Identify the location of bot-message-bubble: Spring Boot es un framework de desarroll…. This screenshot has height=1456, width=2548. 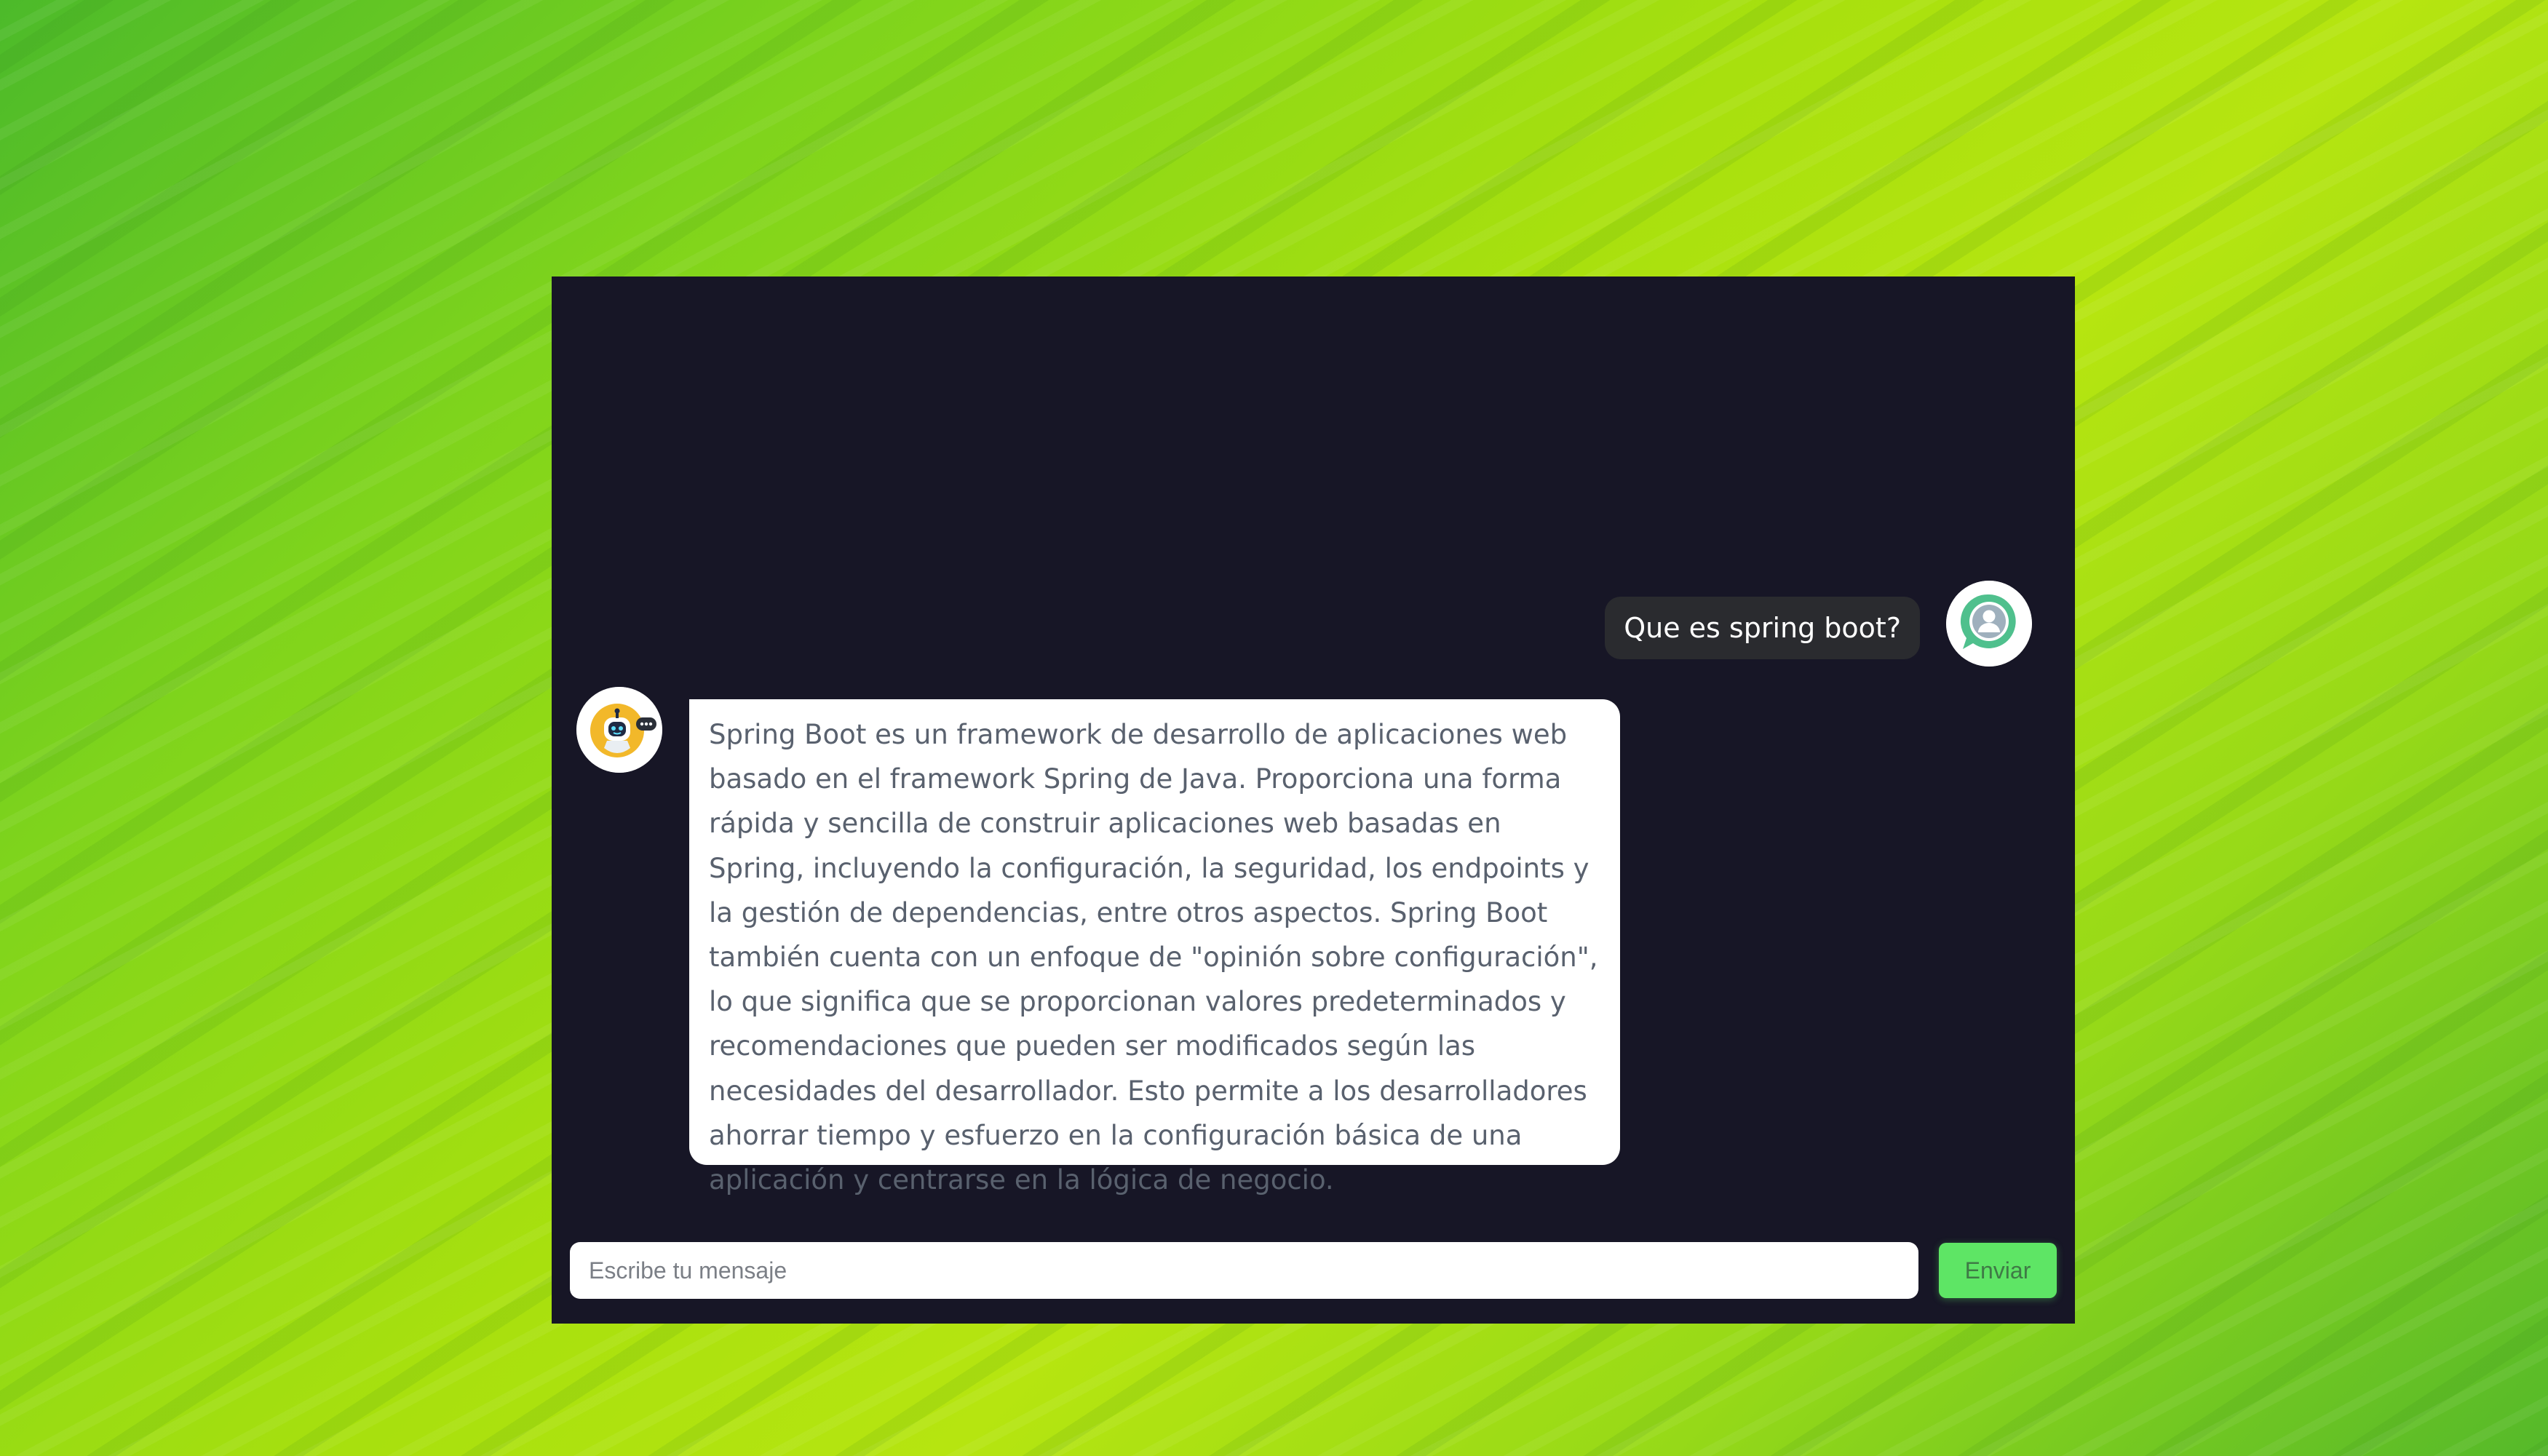
(1154, 947).